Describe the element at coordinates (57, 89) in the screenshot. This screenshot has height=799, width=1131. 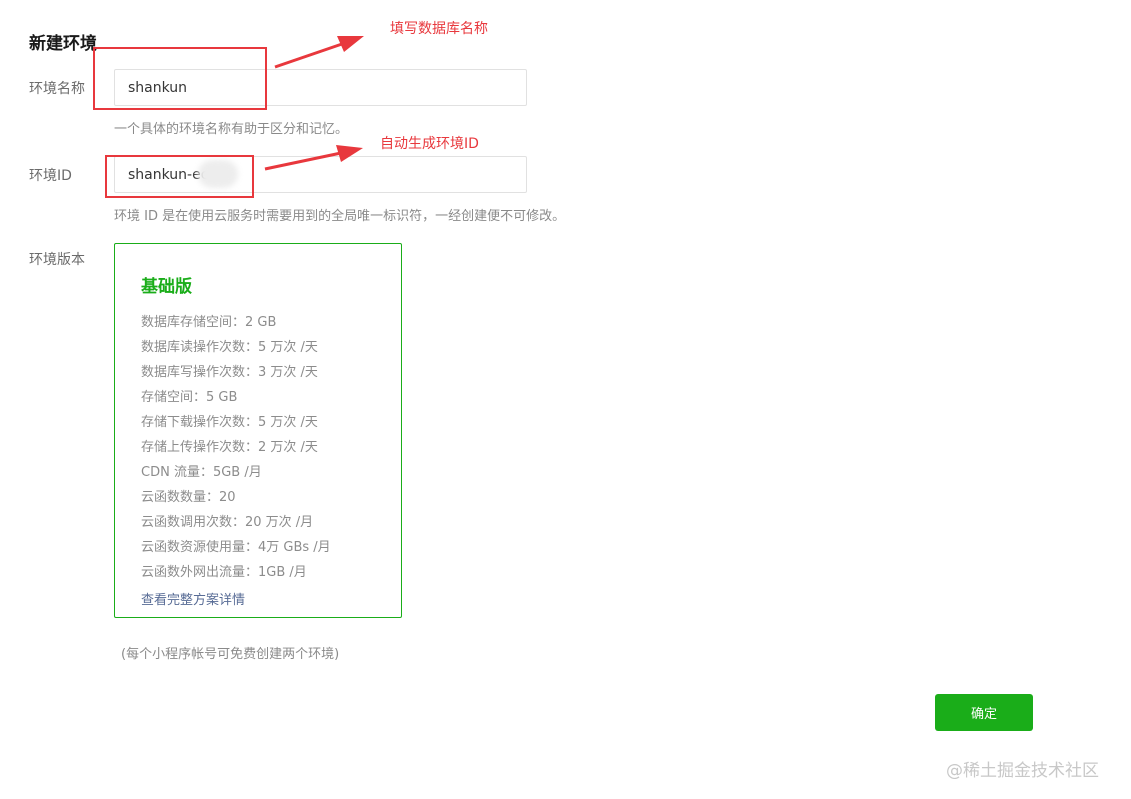
I see `env-name-label: 环境名称` at that location.